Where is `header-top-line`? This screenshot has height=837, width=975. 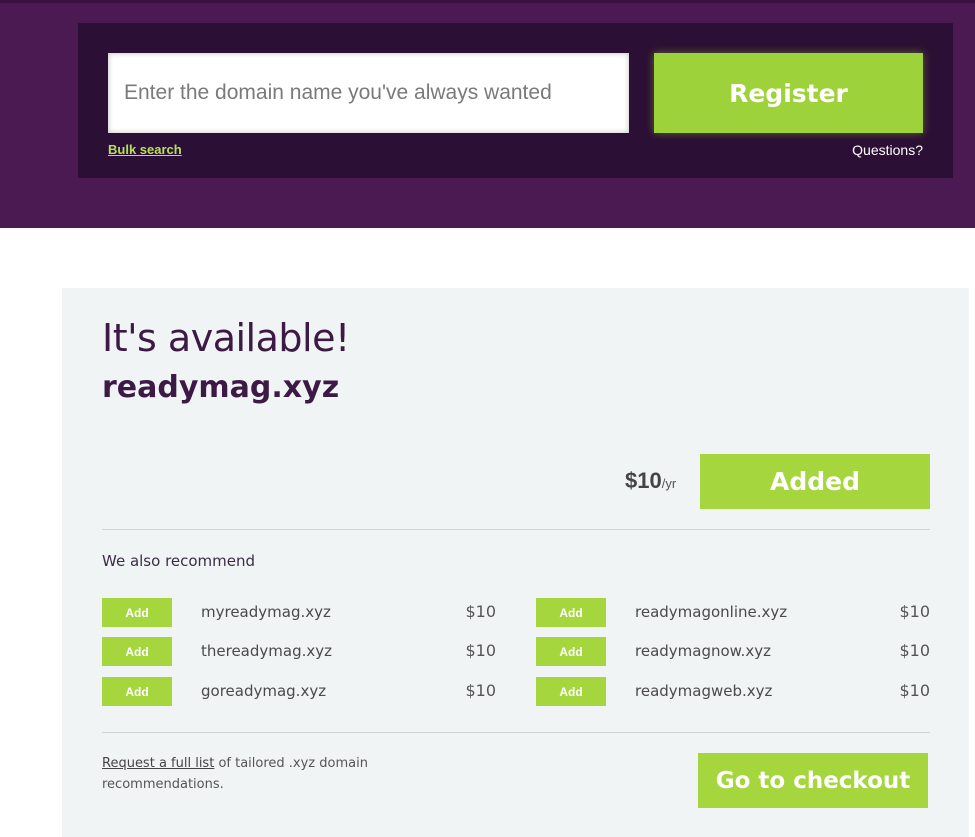
header-top-line is located at coordinates (487, 1).